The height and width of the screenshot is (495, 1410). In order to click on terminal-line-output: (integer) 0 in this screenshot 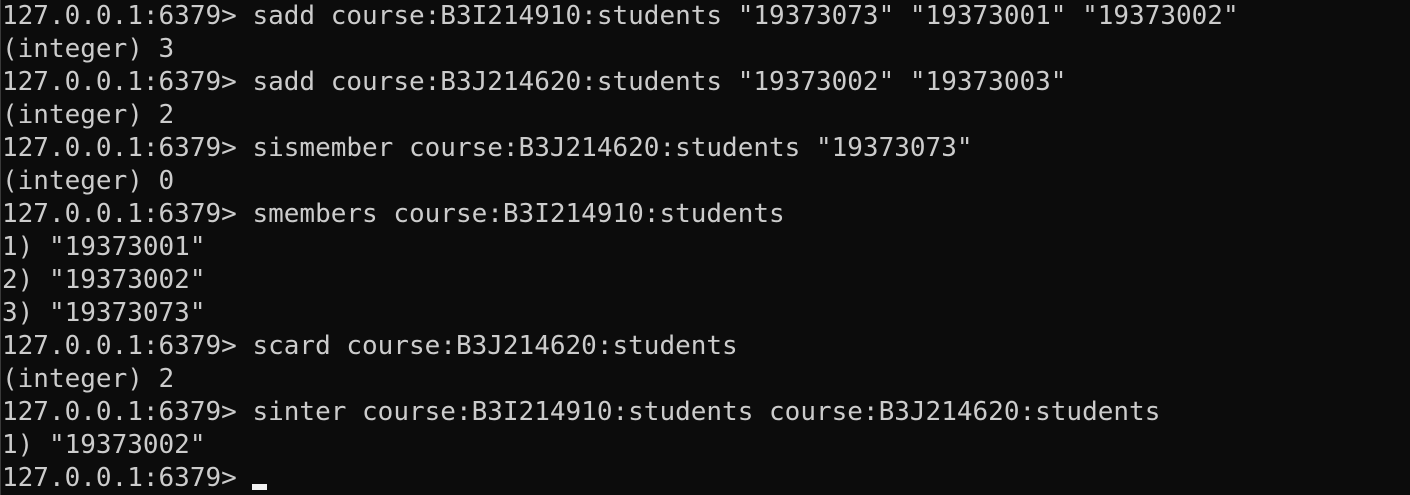, I will do `click(88, 181)`.